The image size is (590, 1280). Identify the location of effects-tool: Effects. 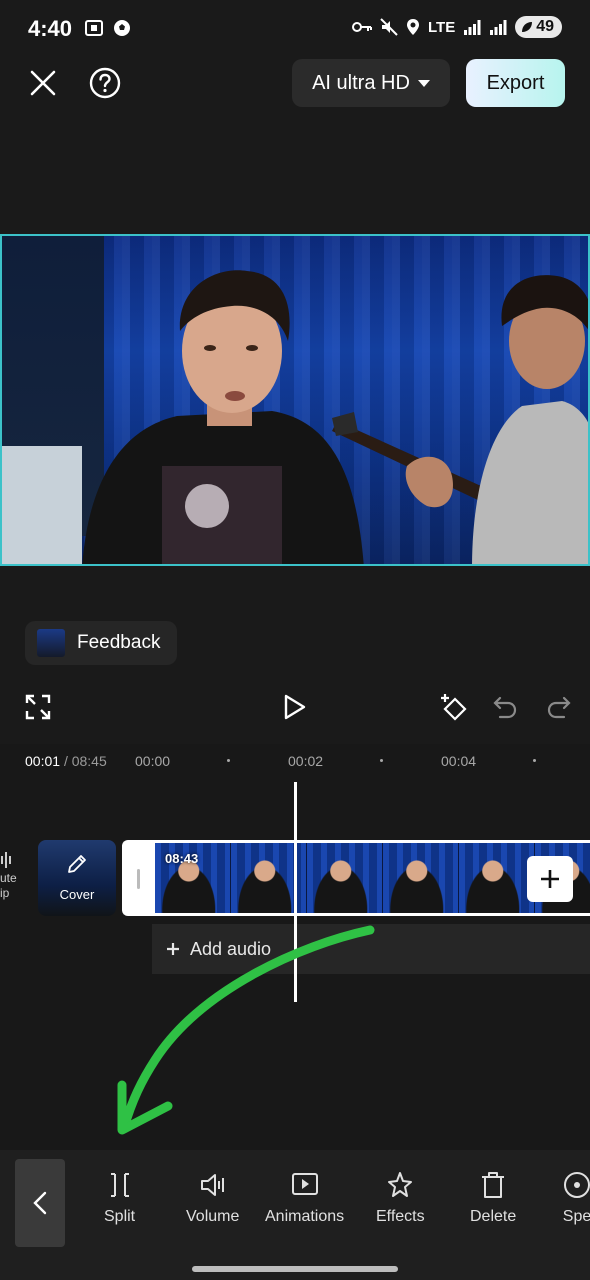
(400, 1198).